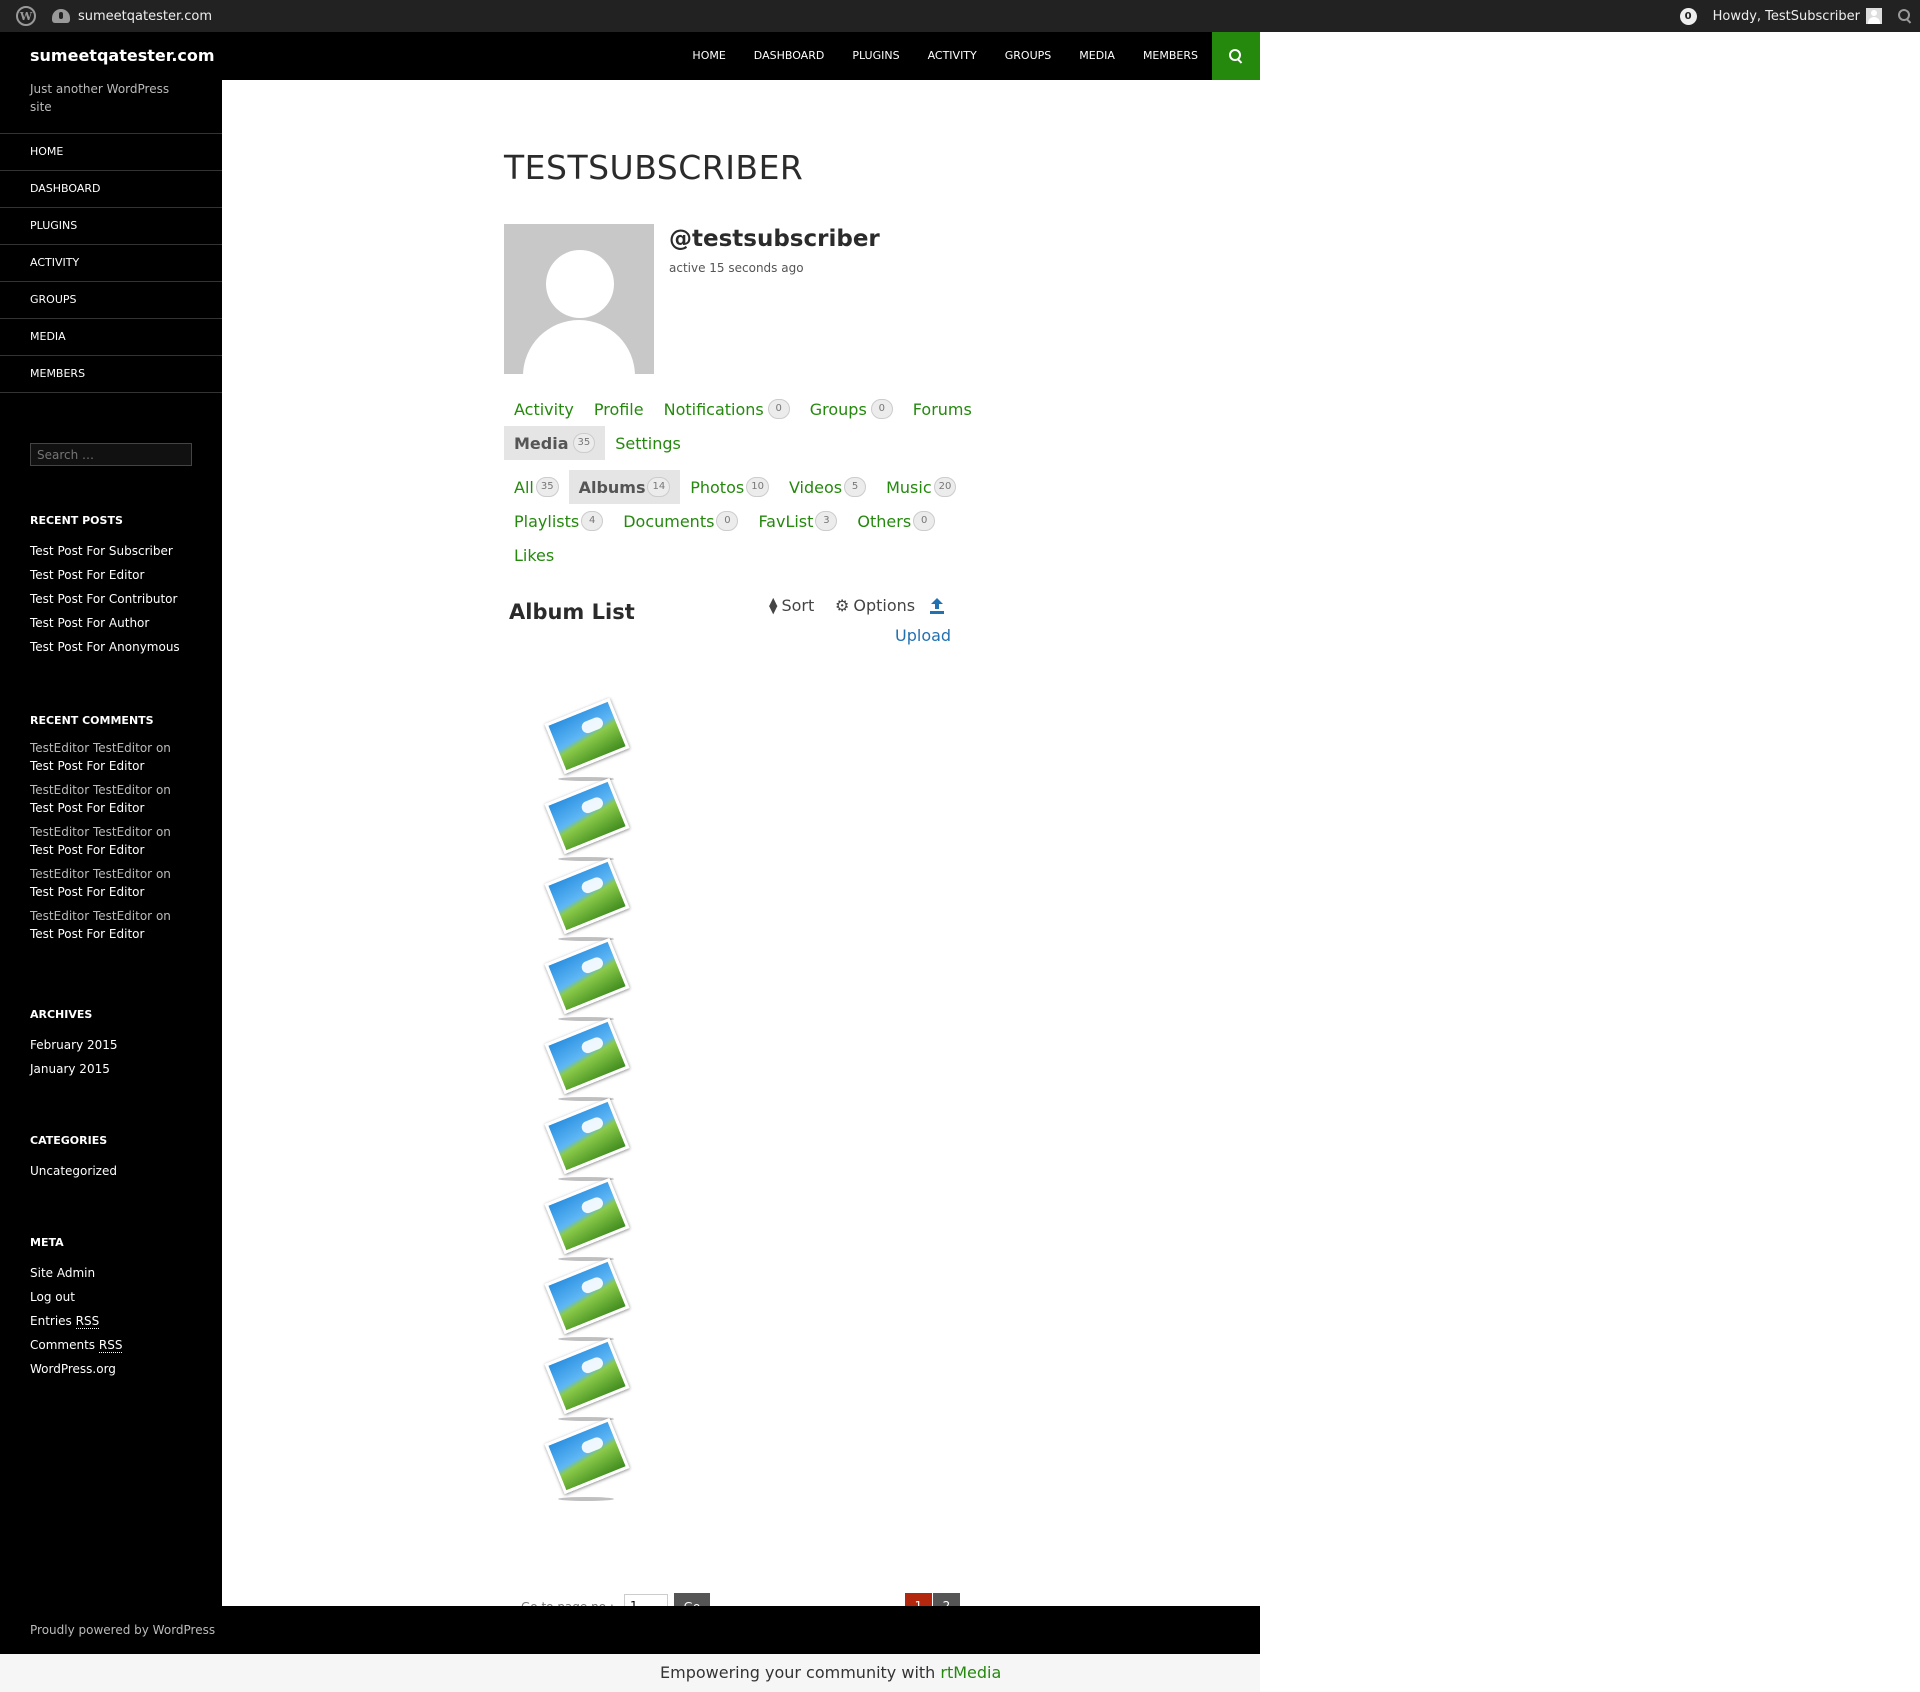  What do you see at coordinates (884, 605) in the screenshot?
I see `options-label: Options` at bounding box center [884, 605].